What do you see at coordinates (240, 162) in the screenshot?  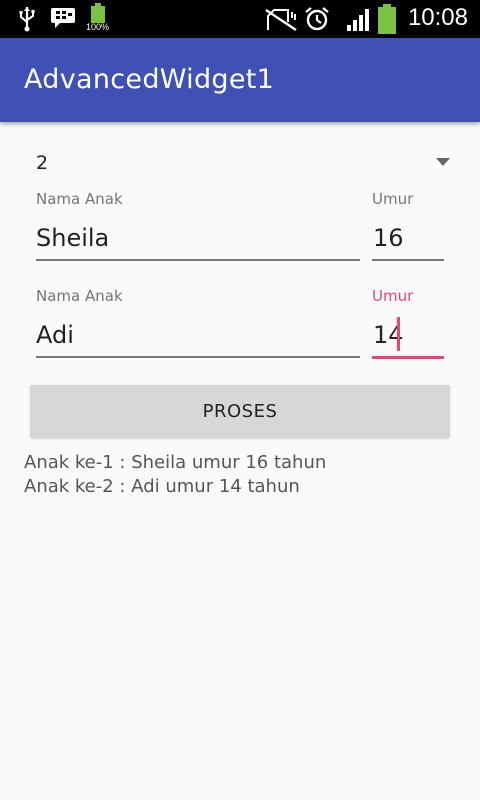 I see `count-spinner: 2` at bounding box center [240, 162].